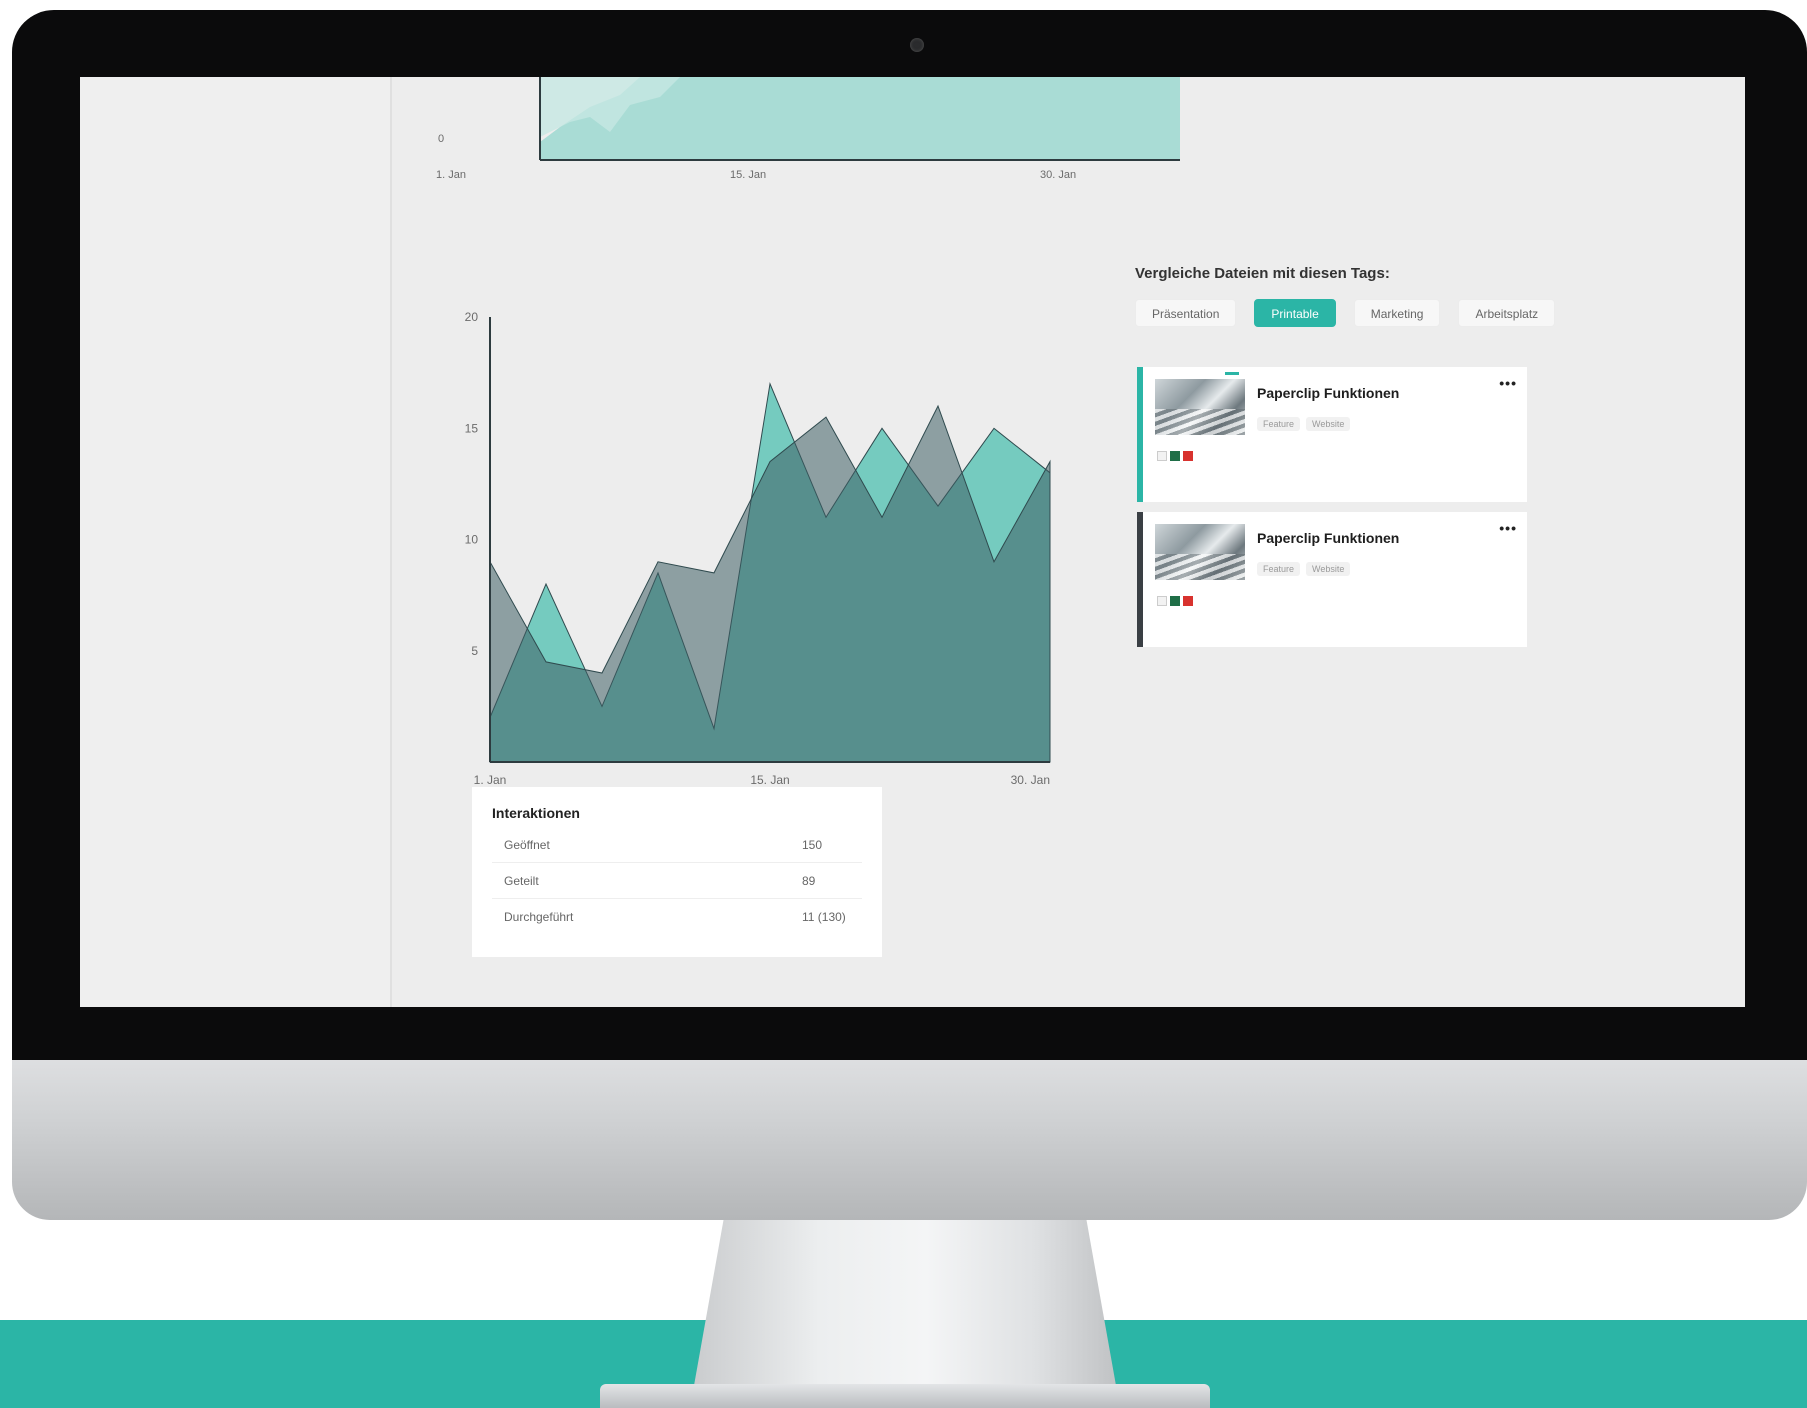 This screenshot has width=1807, height=1408. I want to click on top-chart-y-tick: 0, so click(441, 139).